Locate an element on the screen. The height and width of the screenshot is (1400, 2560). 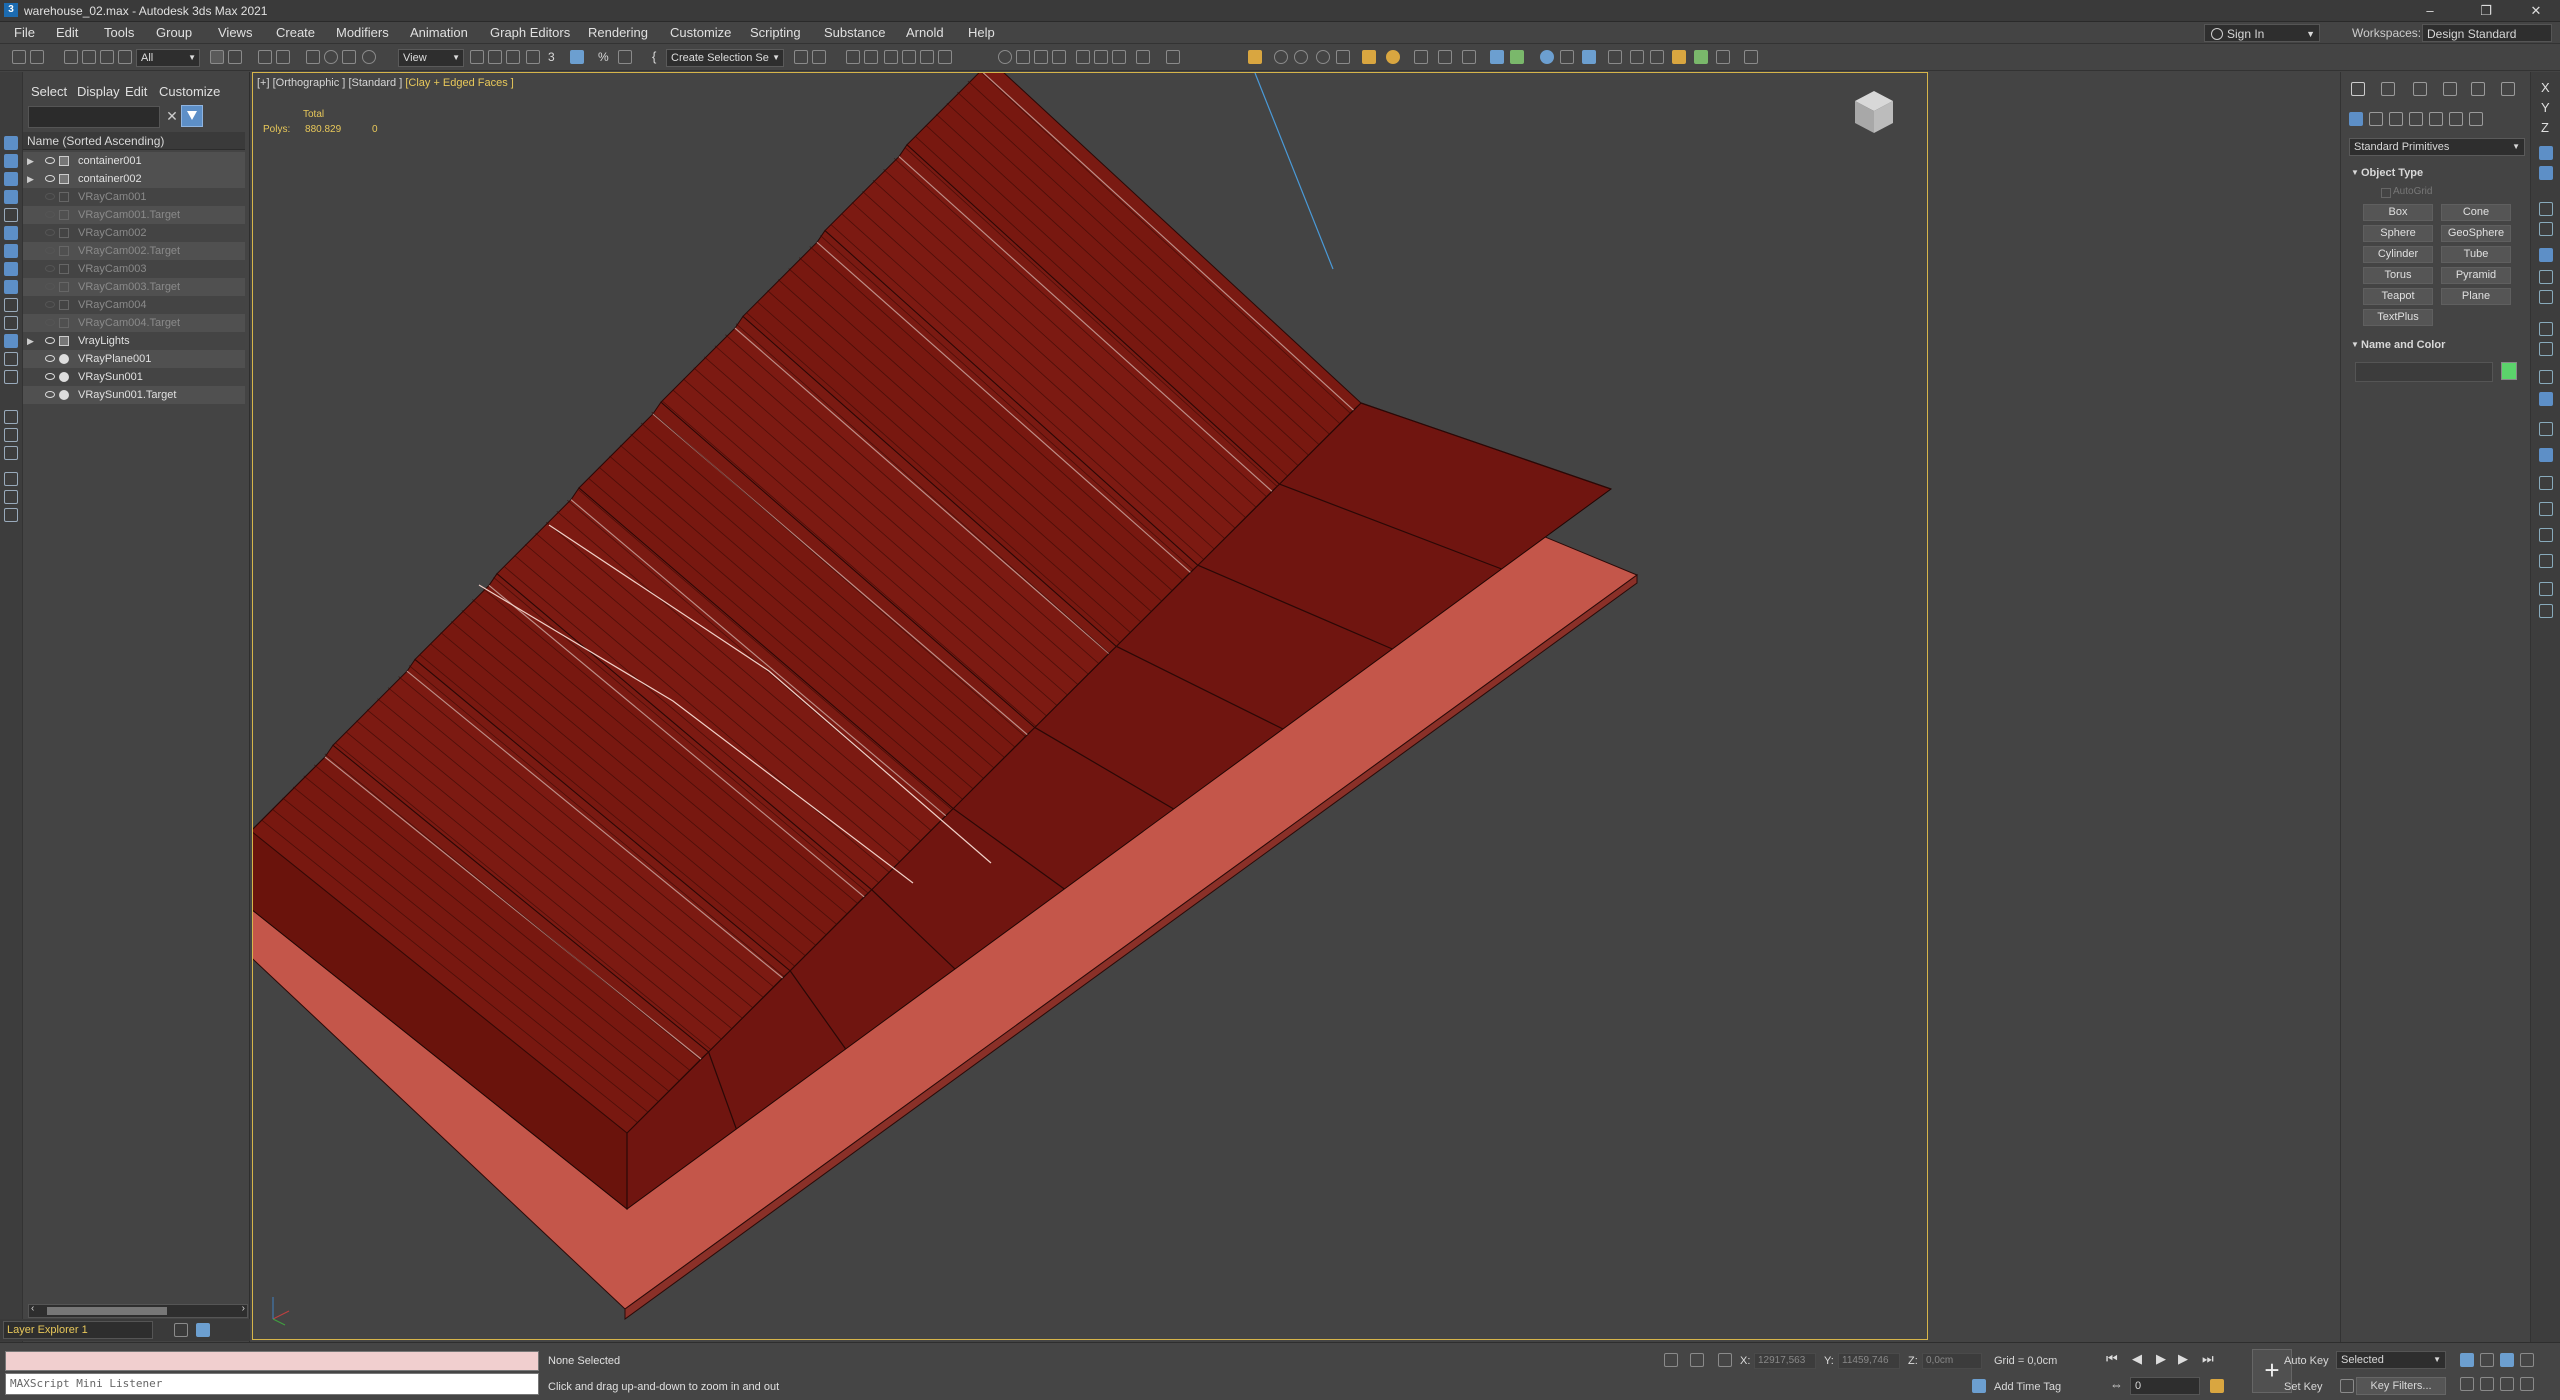
filter-icon is located at coordinates (192, 116).